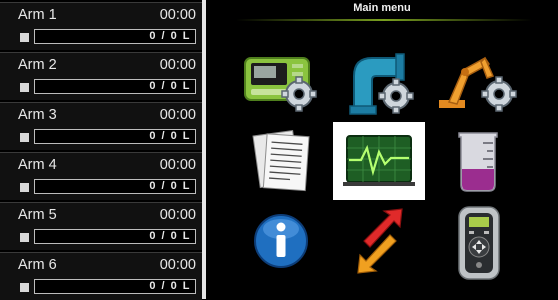 The image size is (558, 300). I want to click on menu-title-underline, so click(384, 20).